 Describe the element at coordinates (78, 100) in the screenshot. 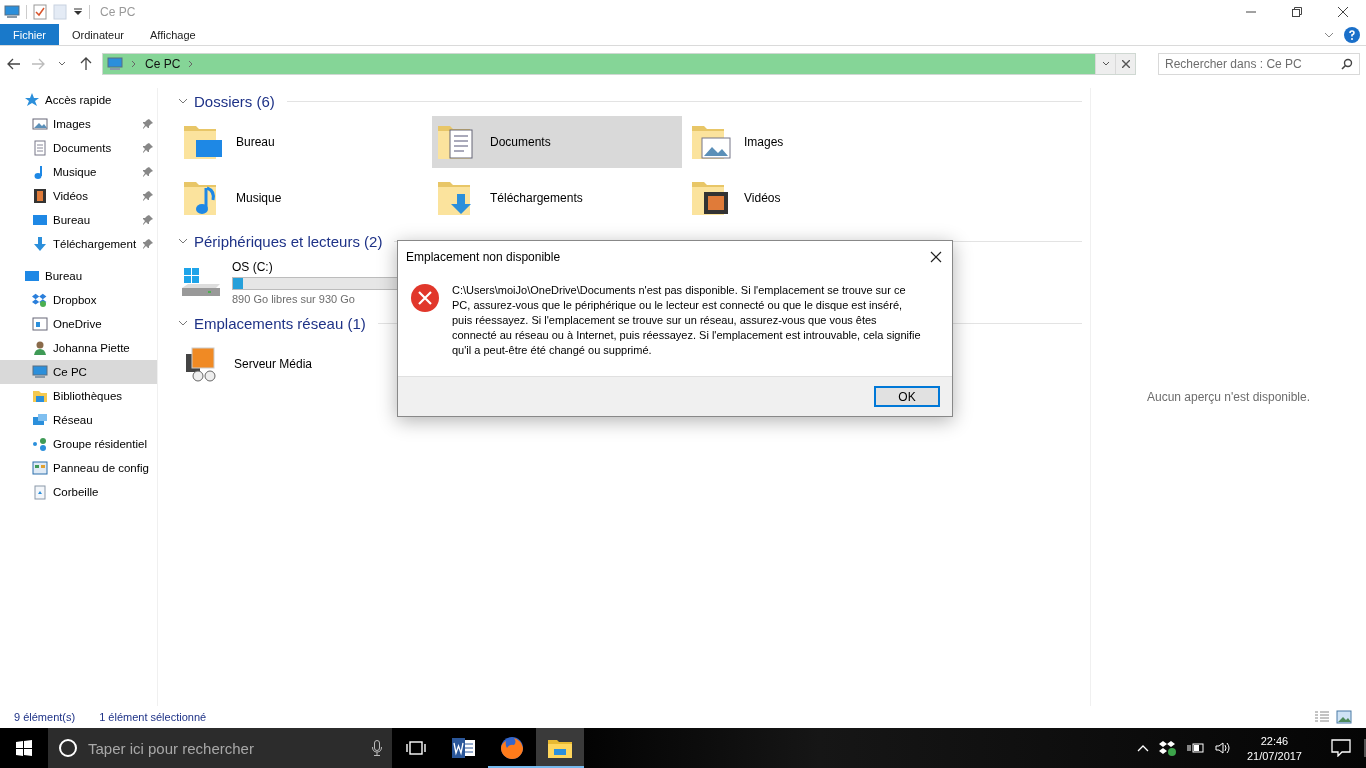

I see `nav-item: Accès rapide` at that location.